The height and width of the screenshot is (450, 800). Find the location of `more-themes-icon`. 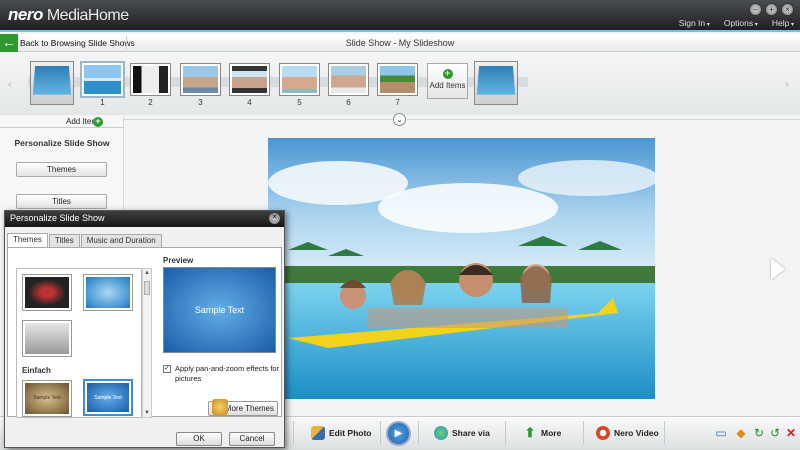

more-themes-icon is located at coordinates (220, 407).